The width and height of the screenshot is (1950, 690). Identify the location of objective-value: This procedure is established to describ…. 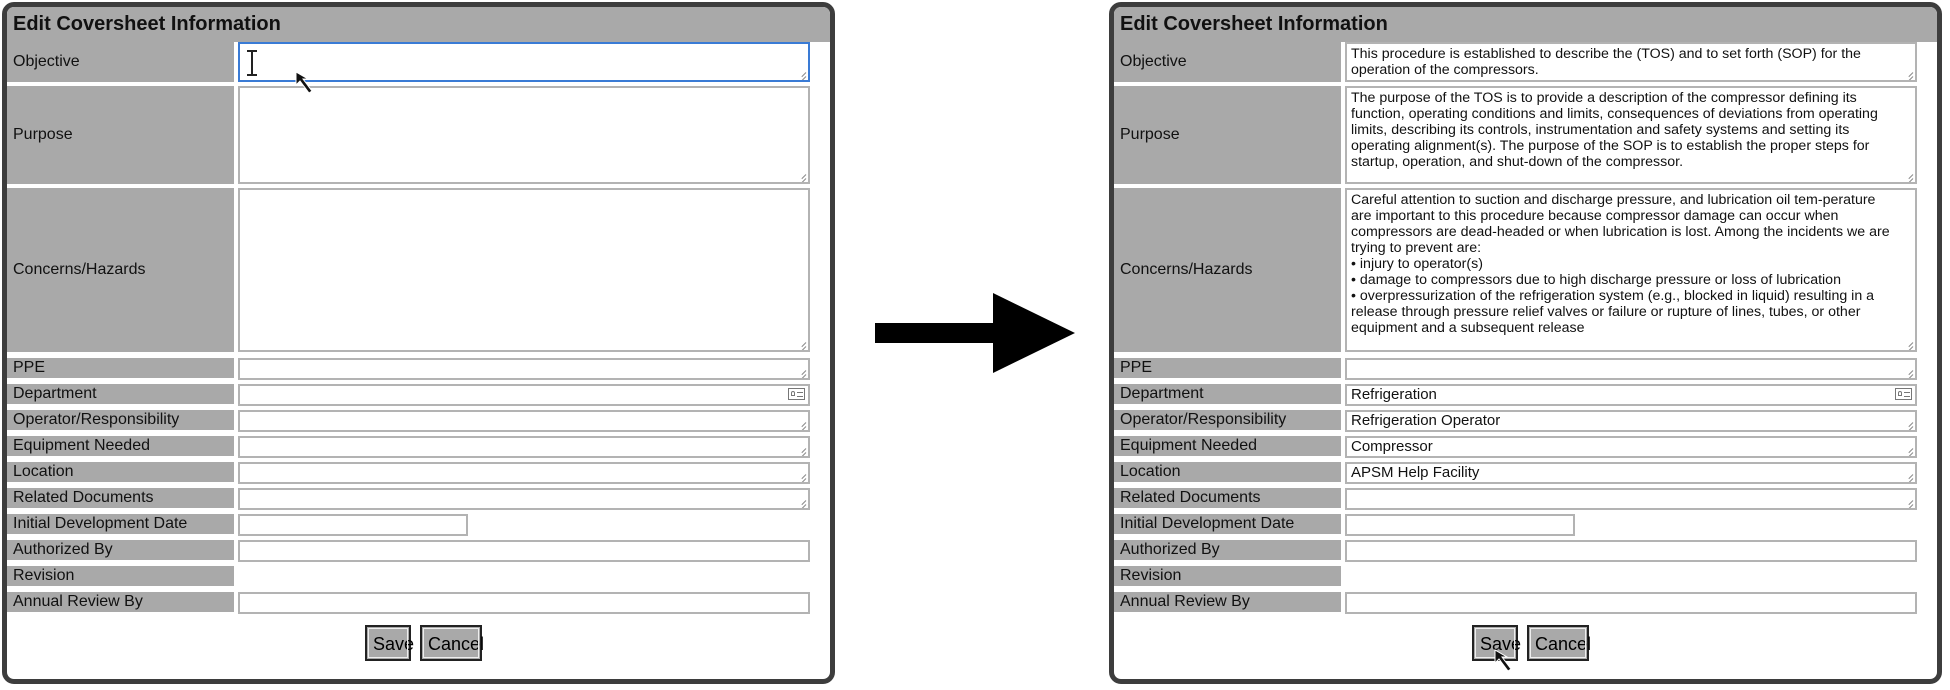
(1608, 62).